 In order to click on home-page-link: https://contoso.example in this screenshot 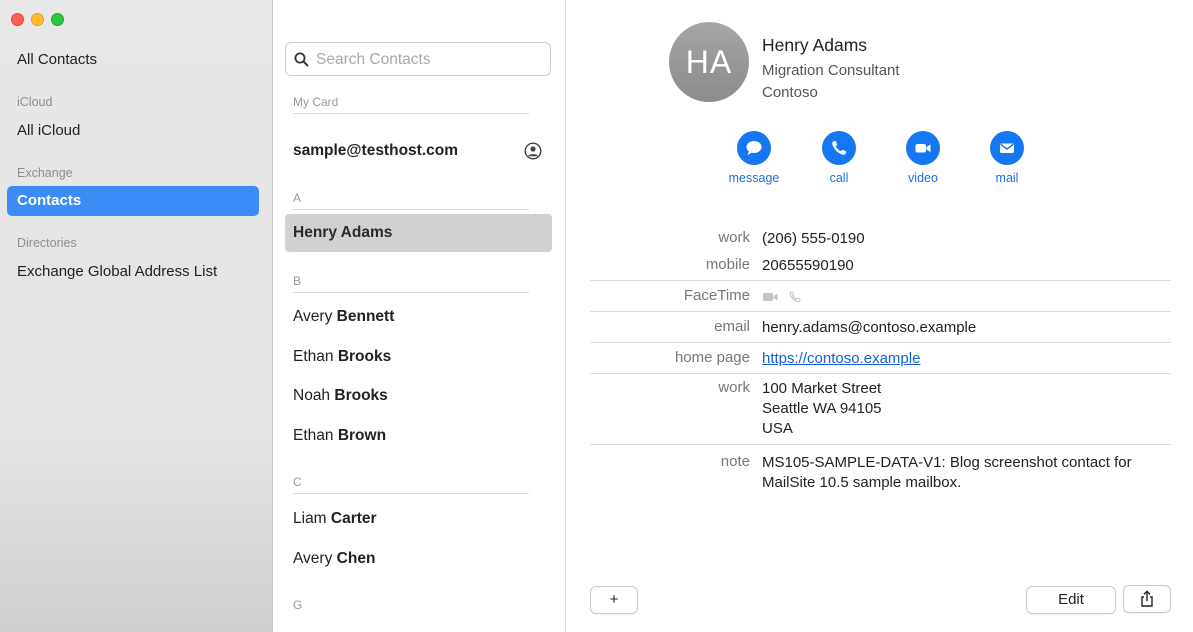, I will do `click(841, 358)`.